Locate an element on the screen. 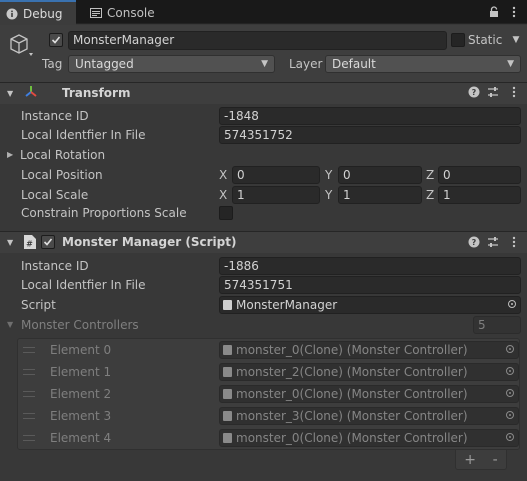 The image size is (527, 481). tab-console-label: Console is located at coordinates (131, 12).